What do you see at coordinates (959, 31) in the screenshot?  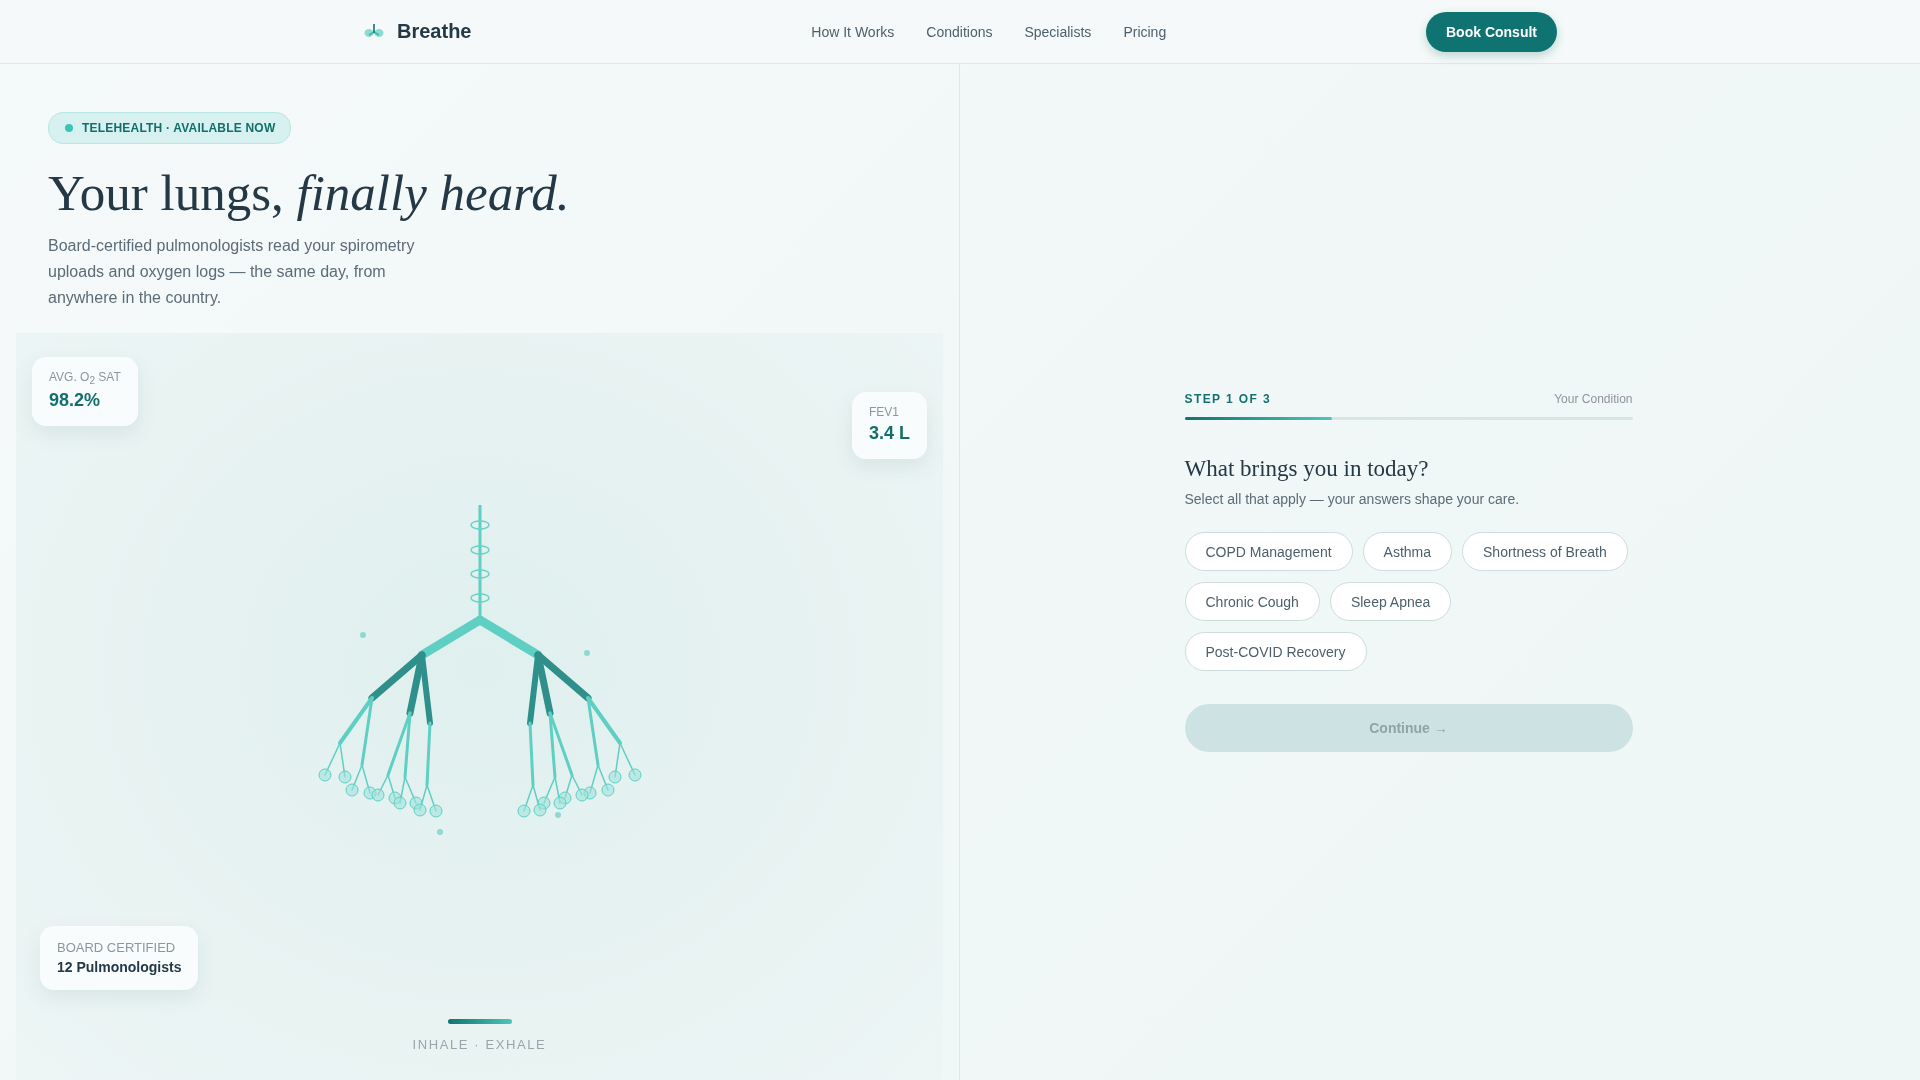 I see `nav-link: Conditions` at bounding box center [959, 31].